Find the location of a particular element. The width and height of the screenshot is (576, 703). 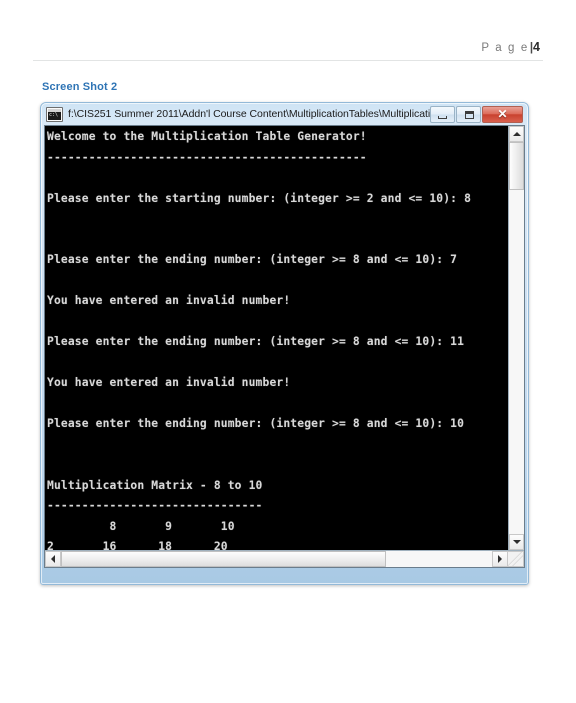

chevron-up-icon is located at coordinates (516, 134).